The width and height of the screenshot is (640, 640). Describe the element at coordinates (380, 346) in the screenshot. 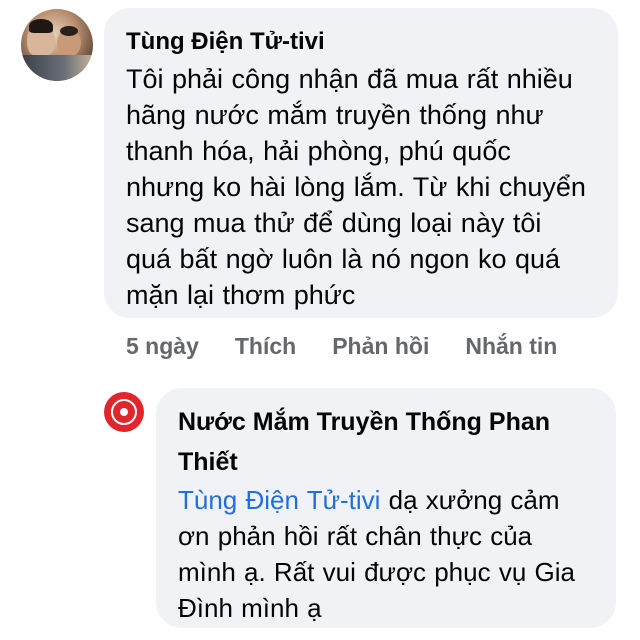

I see `reply-button: Phản hồi` at that location.